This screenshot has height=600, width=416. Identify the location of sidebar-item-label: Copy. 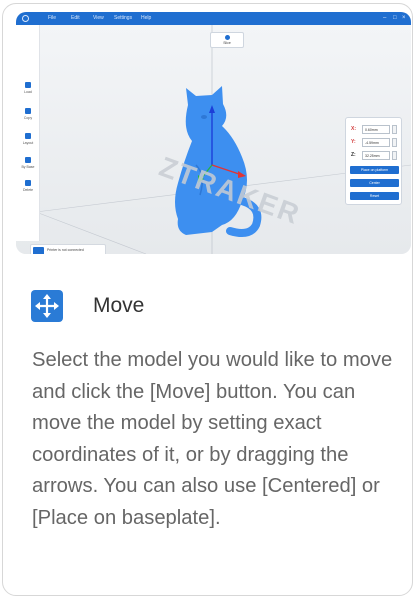
(28, 118).